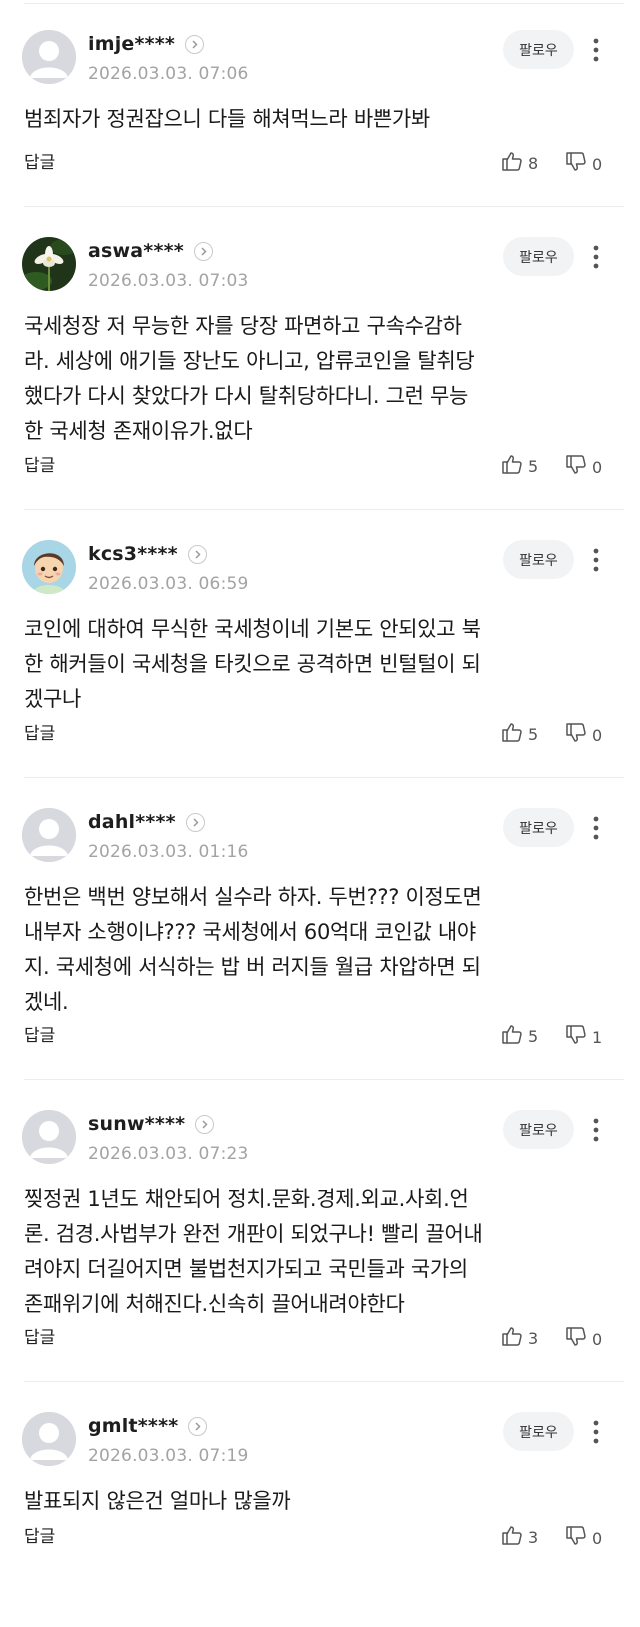 This screenshot has height=1627, width=640. Describe the element at coordinates (157, 1501) in the screenshot. I see `comment-text: 발표되지 않은건 얼마나 많을까` at that location.